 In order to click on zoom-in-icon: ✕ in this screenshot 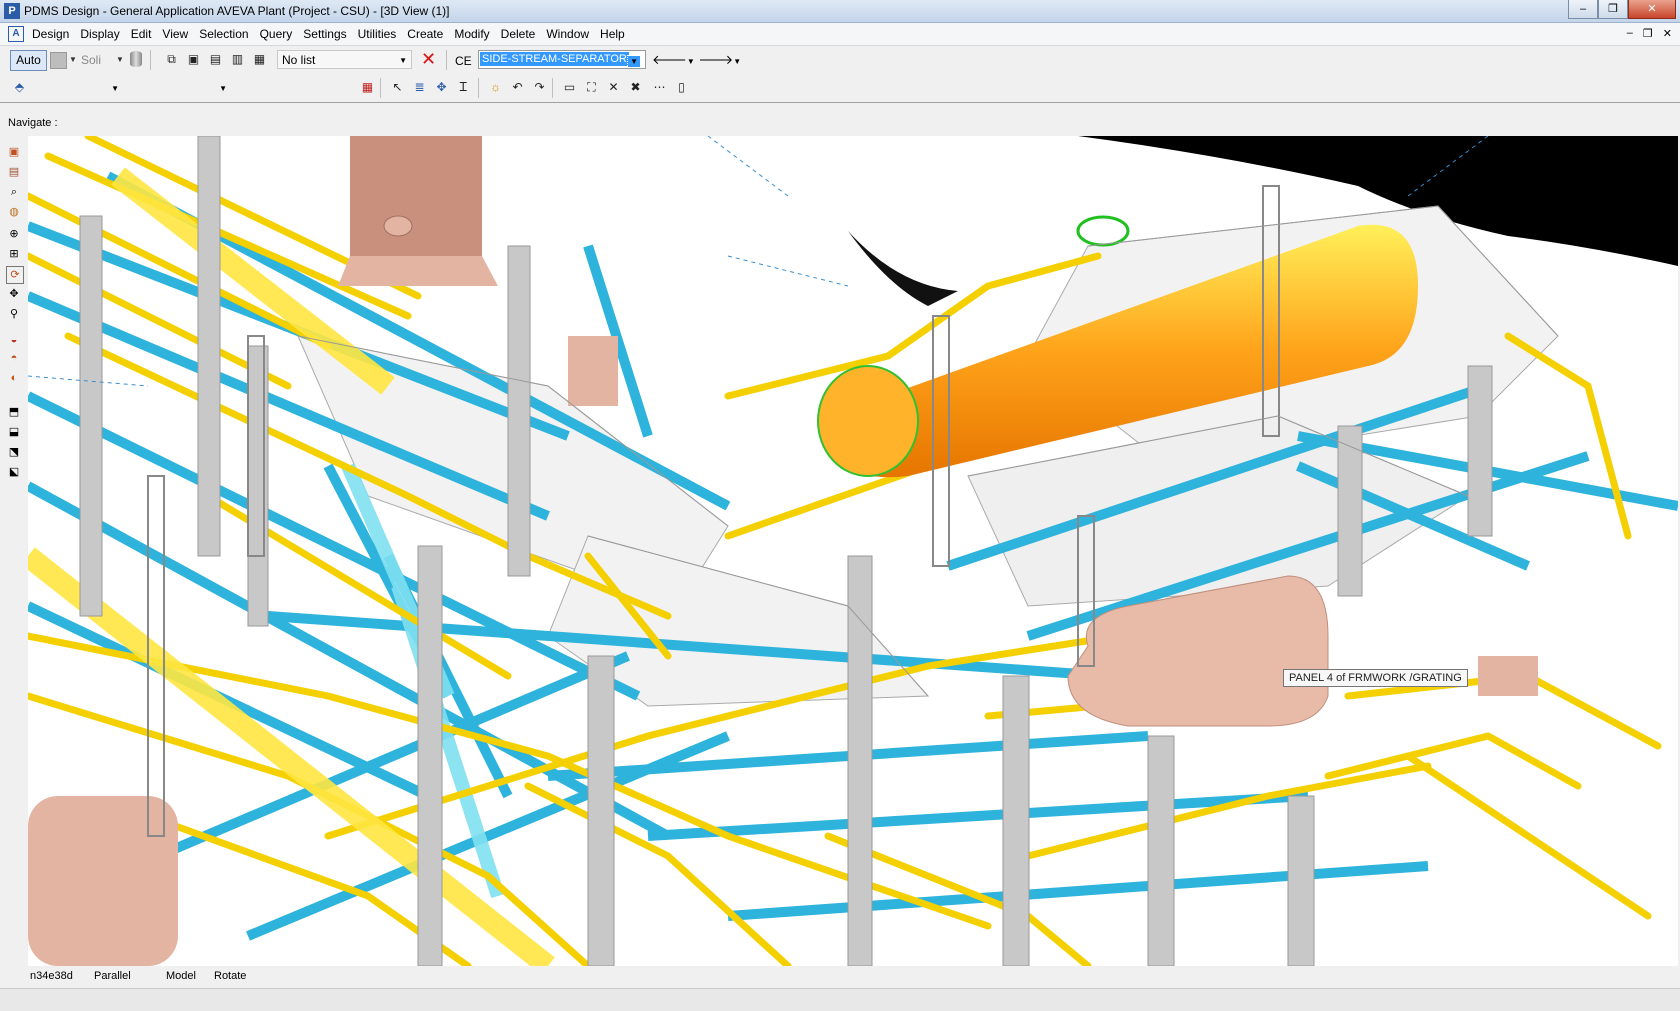, I will do `click(613, 87)`.